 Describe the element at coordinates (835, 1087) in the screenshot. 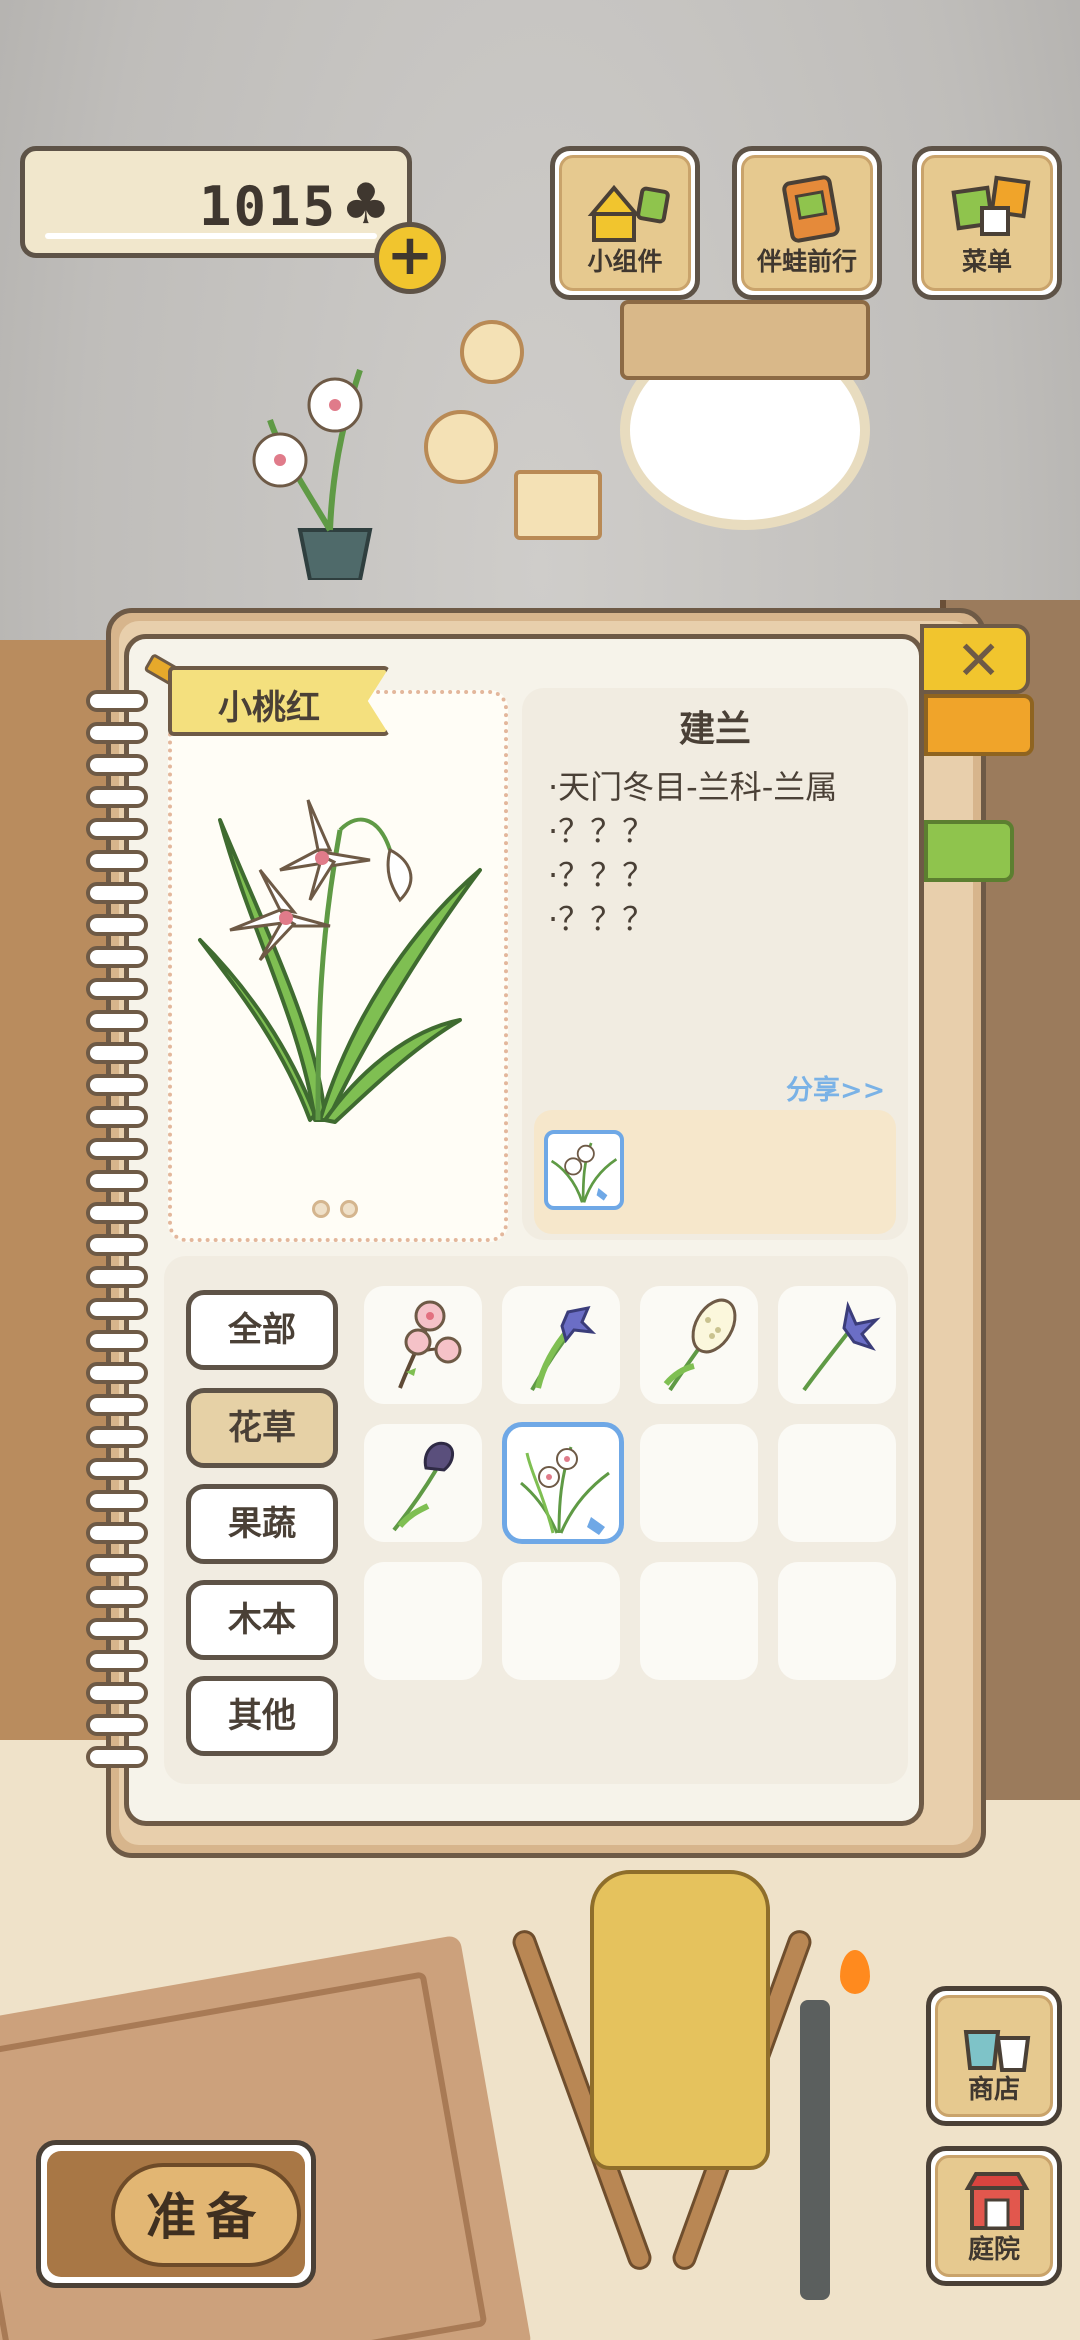

I see `share-link: 分享>>` at that location.